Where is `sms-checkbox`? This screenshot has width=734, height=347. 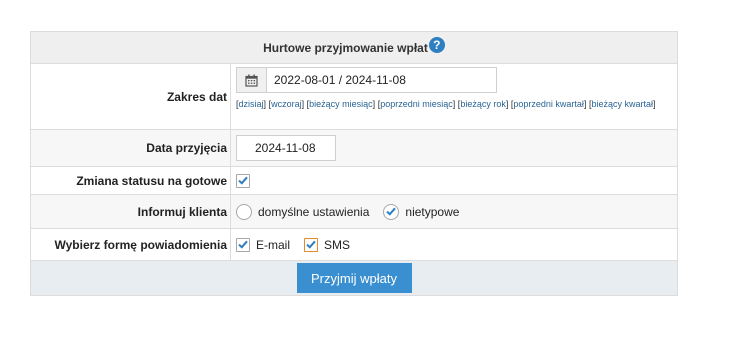 sms-checkbox is located at coordinates (311, 244).